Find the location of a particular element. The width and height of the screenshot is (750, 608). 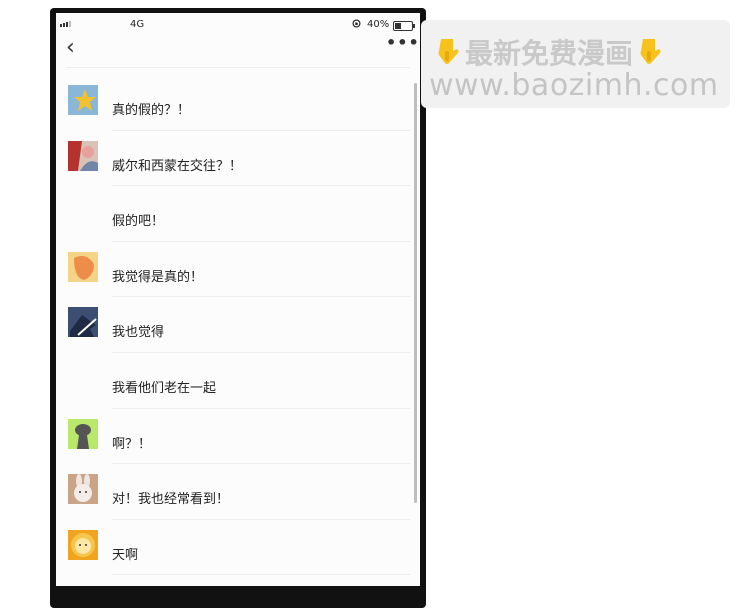

watermark-url: www.baozimh.com is located at coordinates (574, 85).